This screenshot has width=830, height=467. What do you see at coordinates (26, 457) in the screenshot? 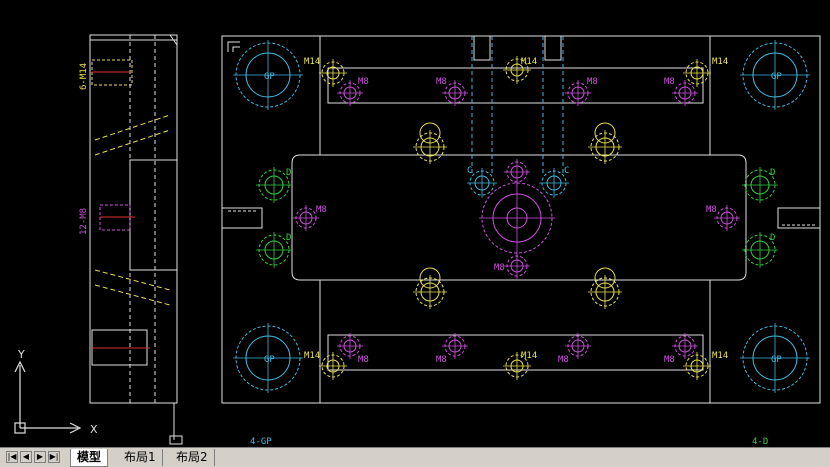
I see `prev-icon: ◀` at bounding box center [26, 457].